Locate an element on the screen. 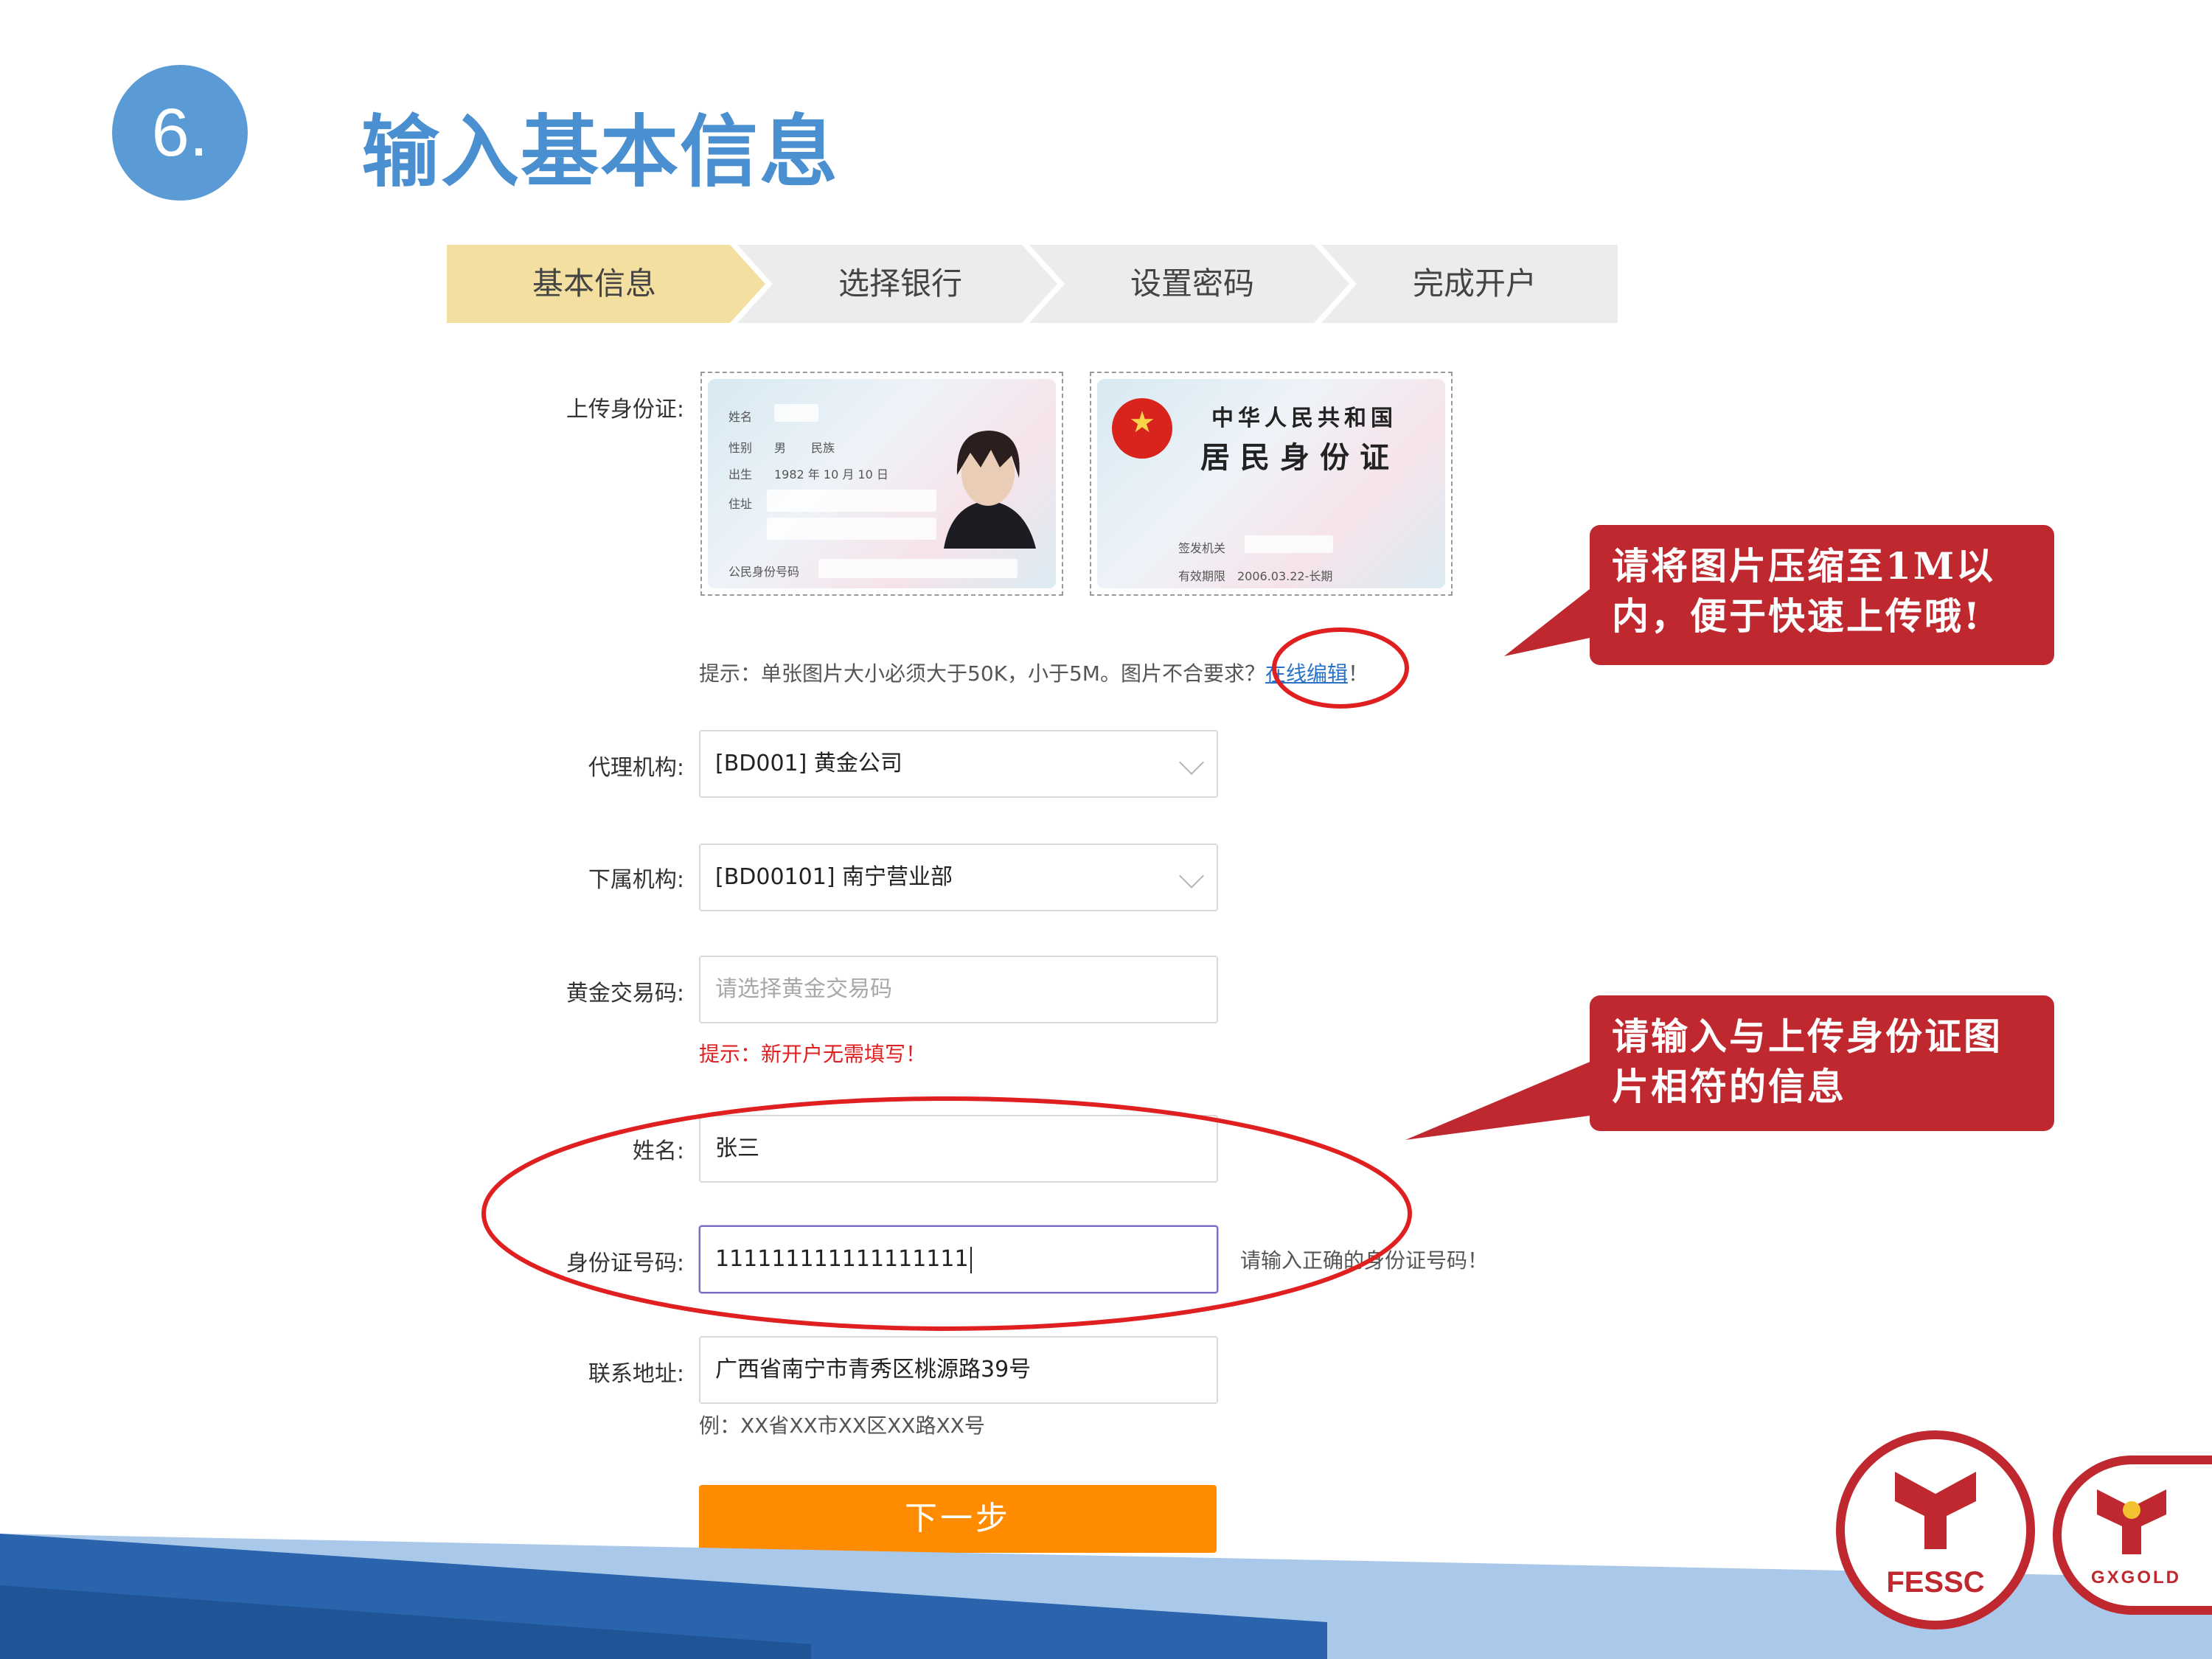  gxgold-logo-text: GXGOLD is located at coordinates (2136, 1577).